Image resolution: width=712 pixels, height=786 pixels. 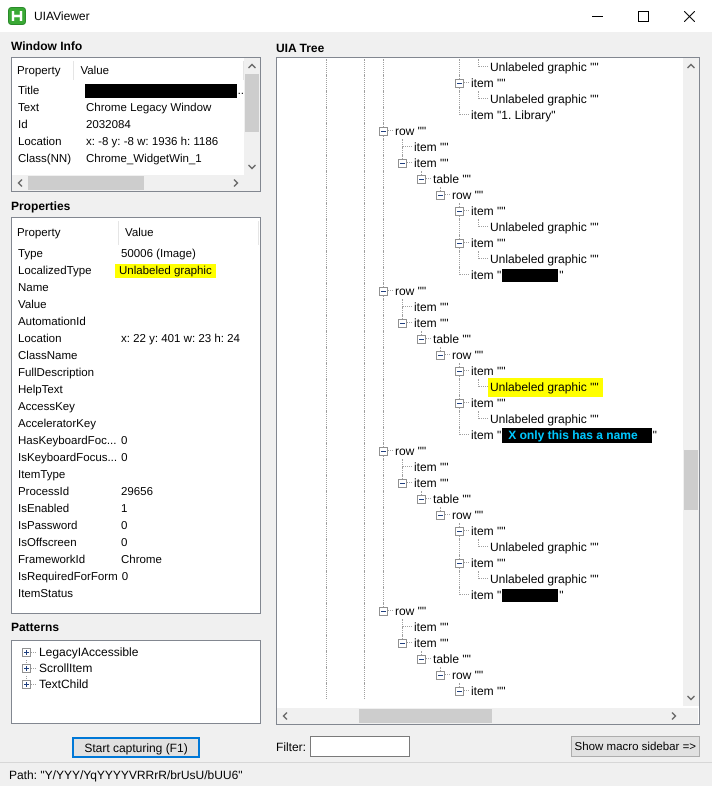 I want to click on tree-node: item " X only this has a name ", so click(x=564, y=435).